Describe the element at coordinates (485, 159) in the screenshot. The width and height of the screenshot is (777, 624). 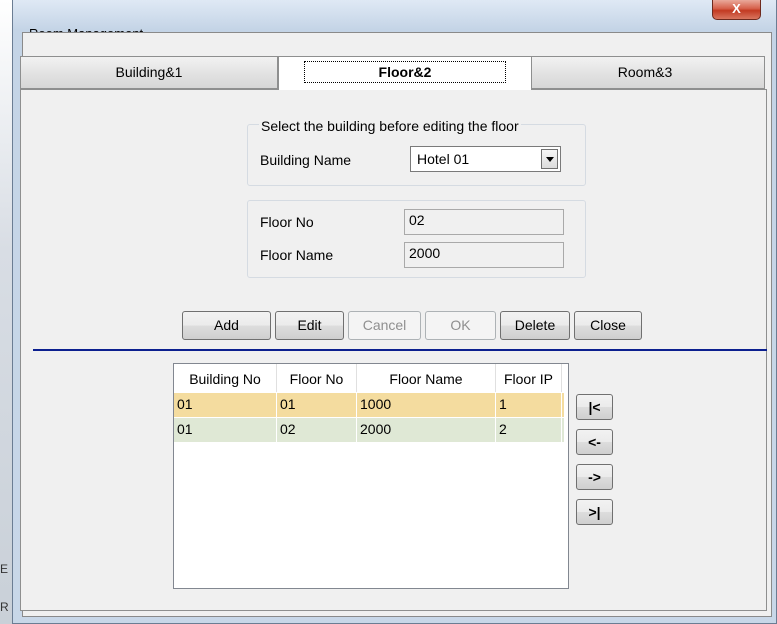
I see `building-name-dropdown: Hotel 01` at that location.